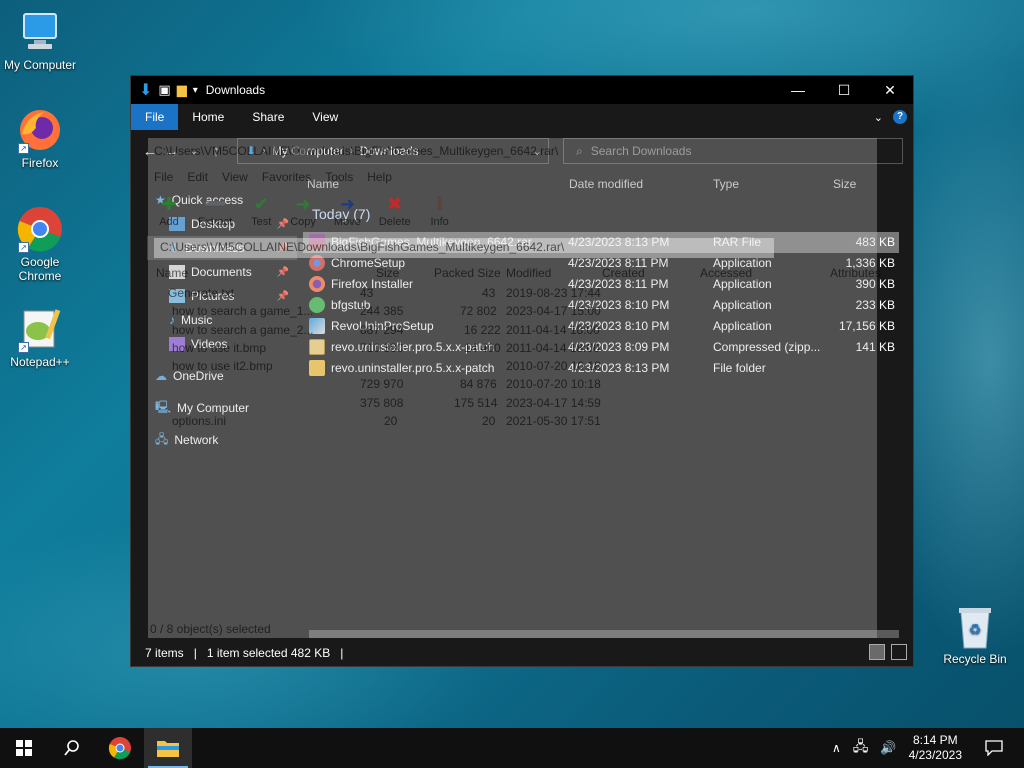  I want to click on nav-quick-access: ★ Quick access, so click(222, 200).